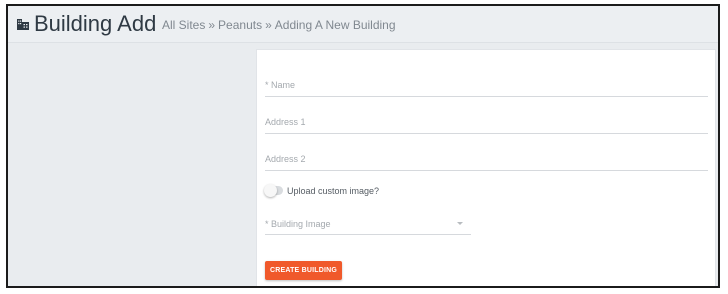  Describe the element at coordinates (303, 270) in the screenshot. I see `create-building-button: CREATE BUILDING` at that location.